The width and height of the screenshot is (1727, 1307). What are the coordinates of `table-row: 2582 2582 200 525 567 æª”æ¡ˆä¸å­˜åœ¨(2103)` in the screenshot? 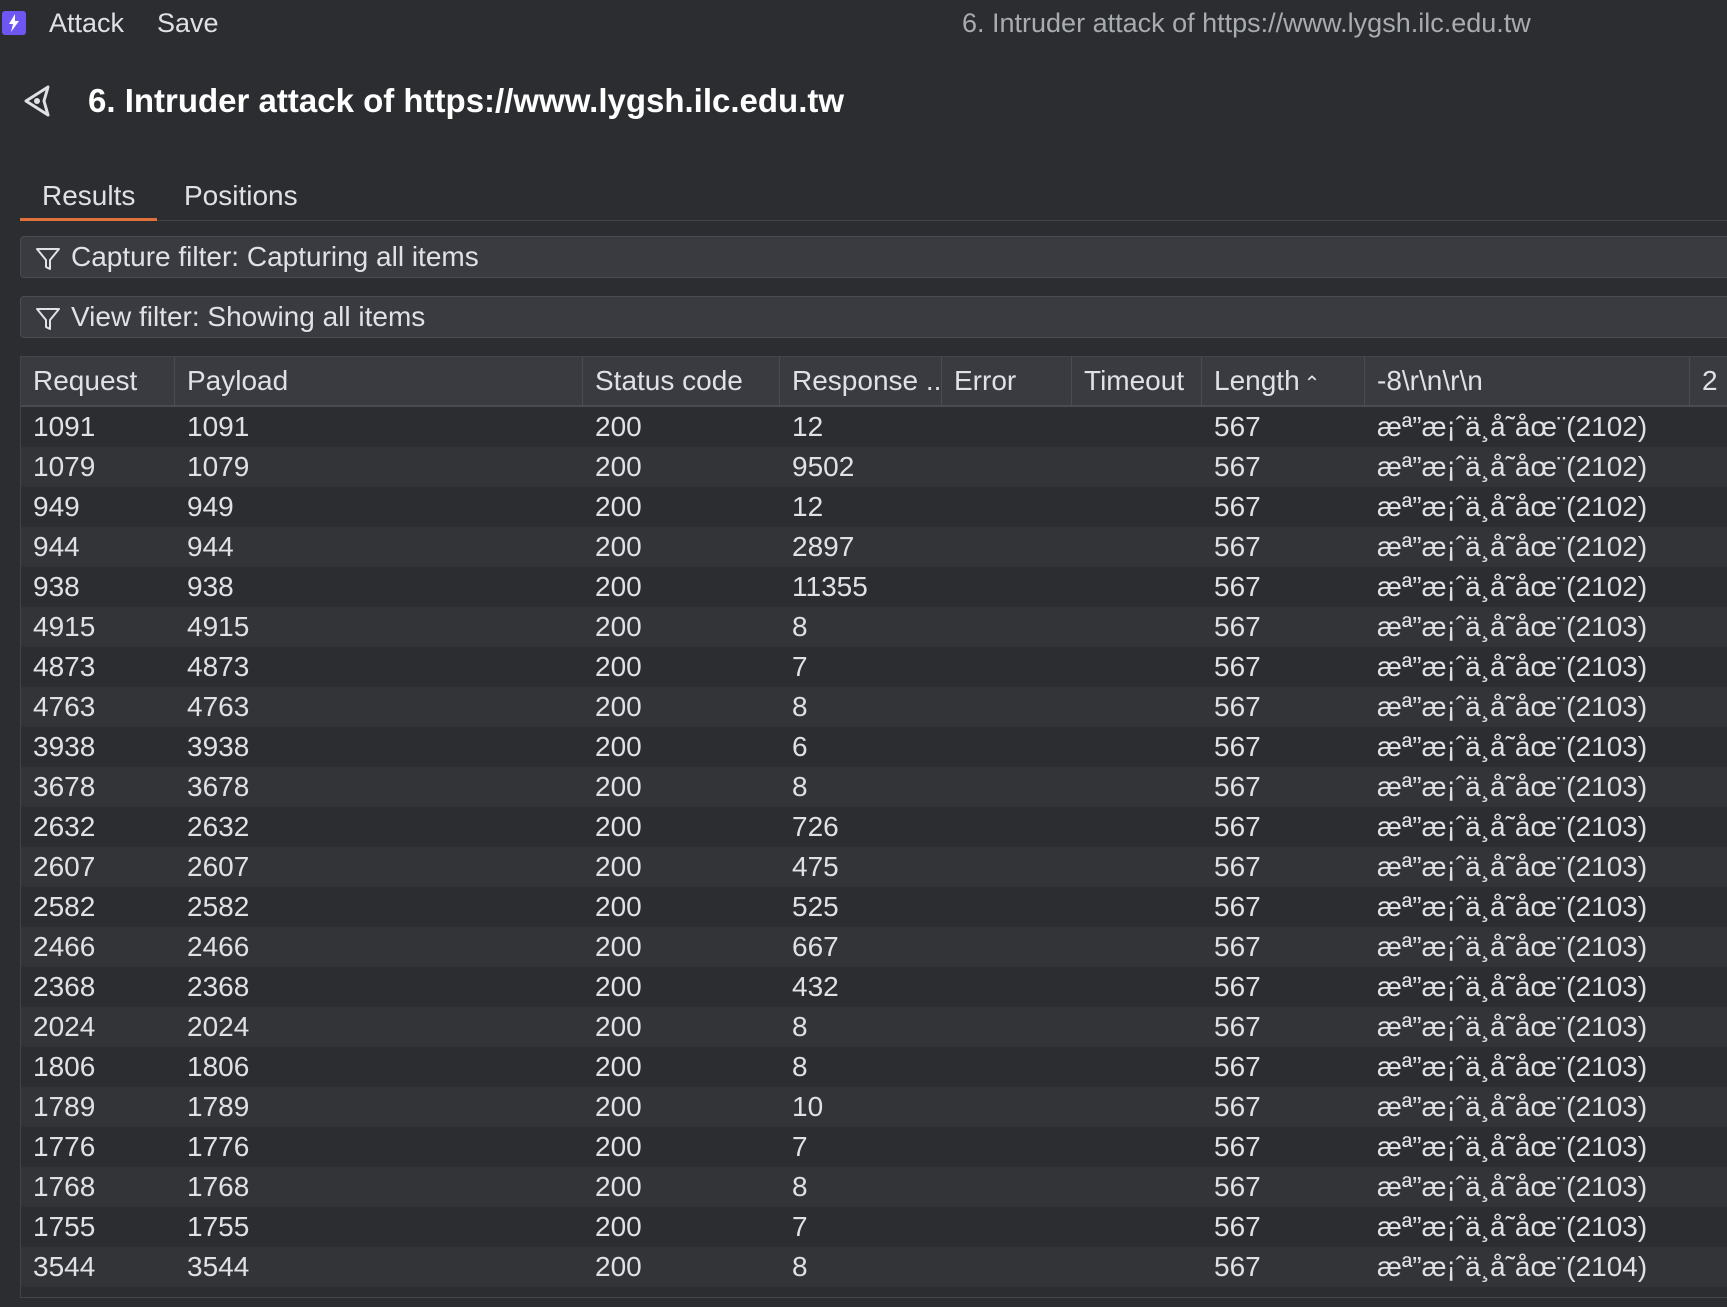 It's located at (874, 907).